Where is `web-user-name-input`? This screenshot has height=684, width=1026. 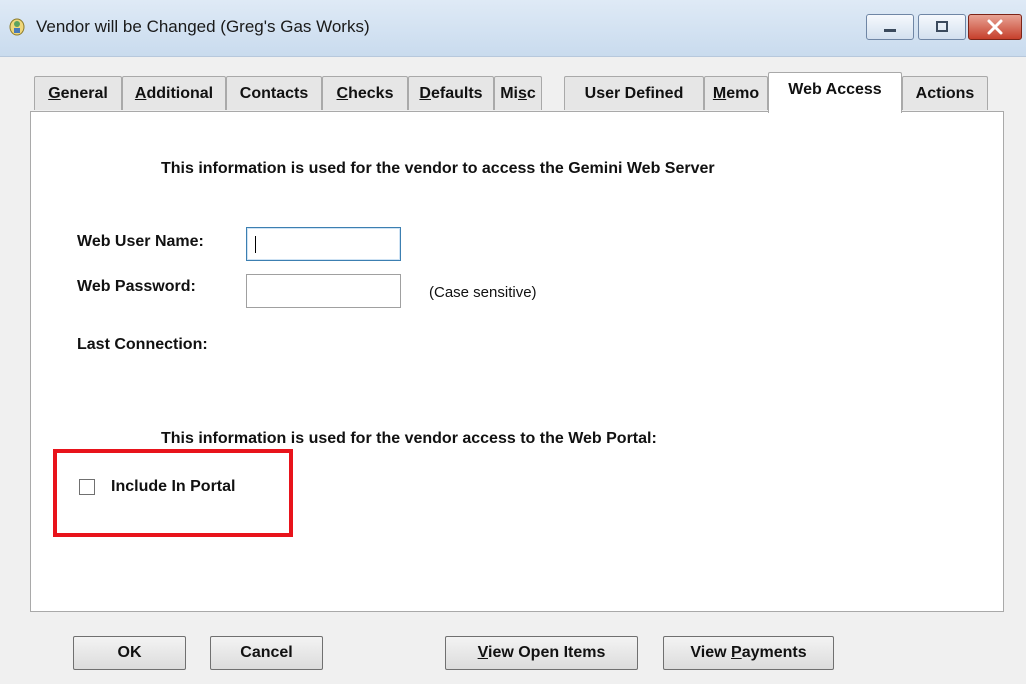 web-user-name-input is located at coordinates (323, 244).